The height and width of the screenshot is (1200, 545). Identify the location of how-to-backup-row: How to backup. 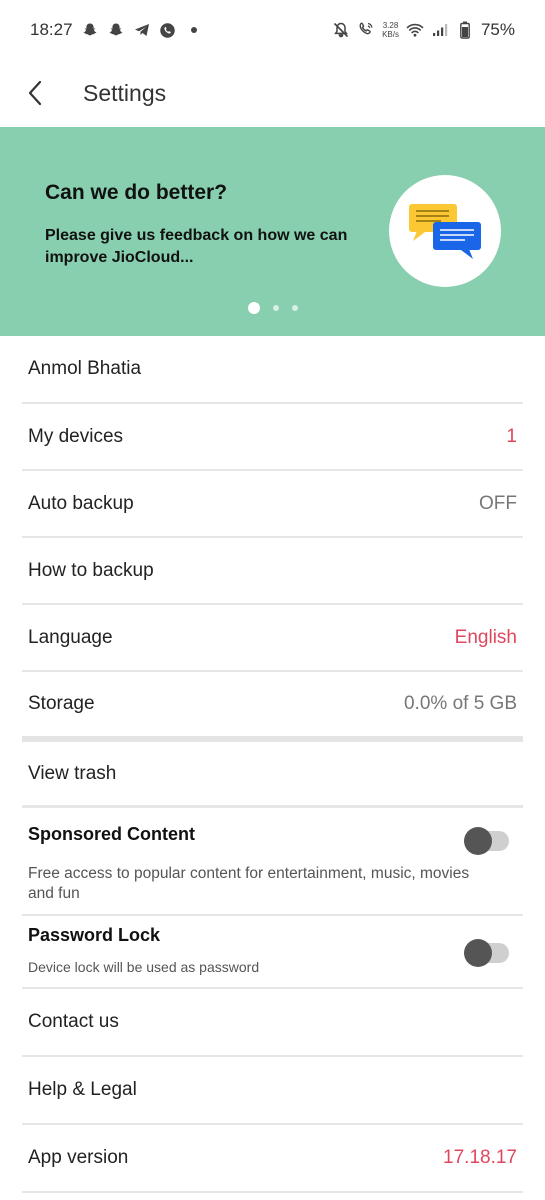
(272, 571).